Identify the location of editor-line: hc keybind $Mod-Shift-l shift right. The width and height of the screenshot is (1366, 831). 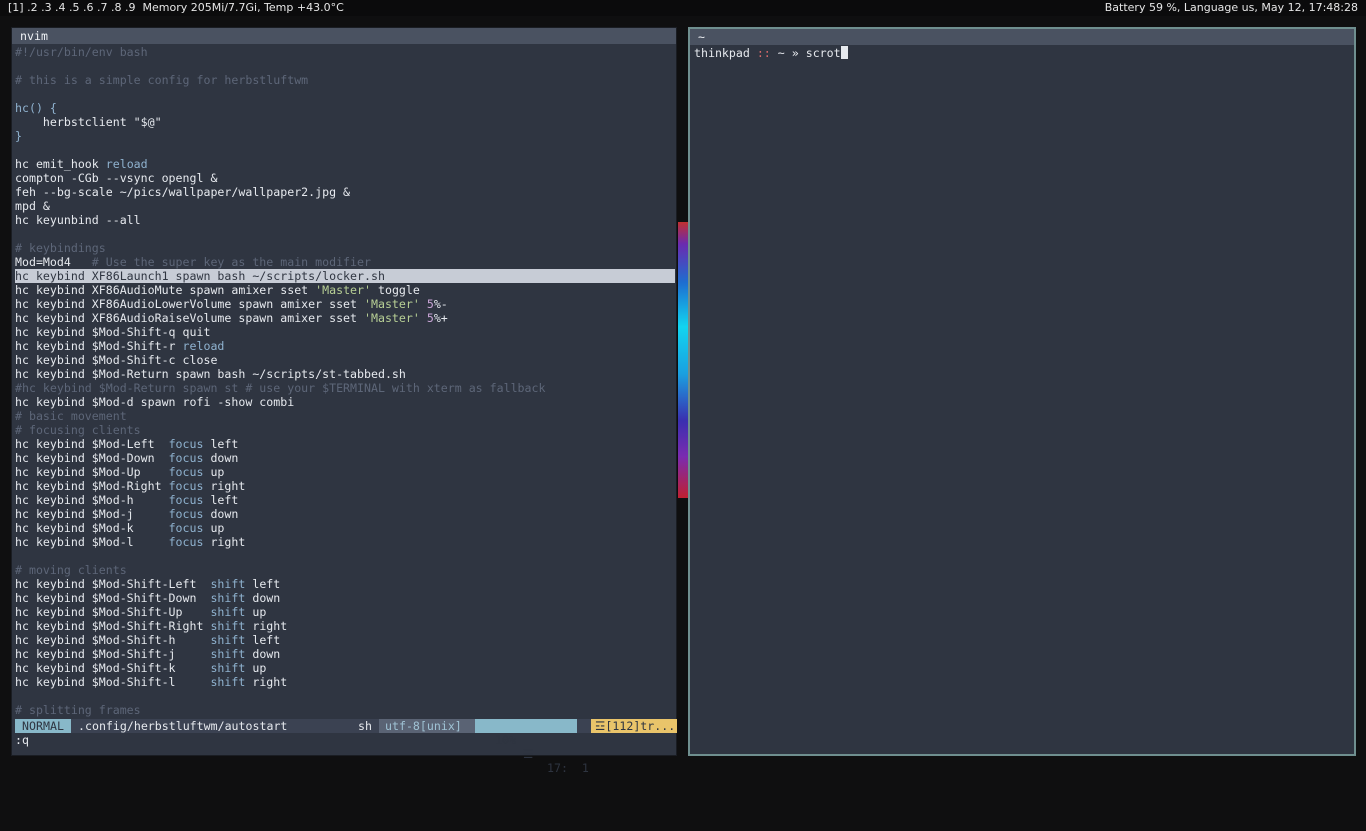
(345, 682).